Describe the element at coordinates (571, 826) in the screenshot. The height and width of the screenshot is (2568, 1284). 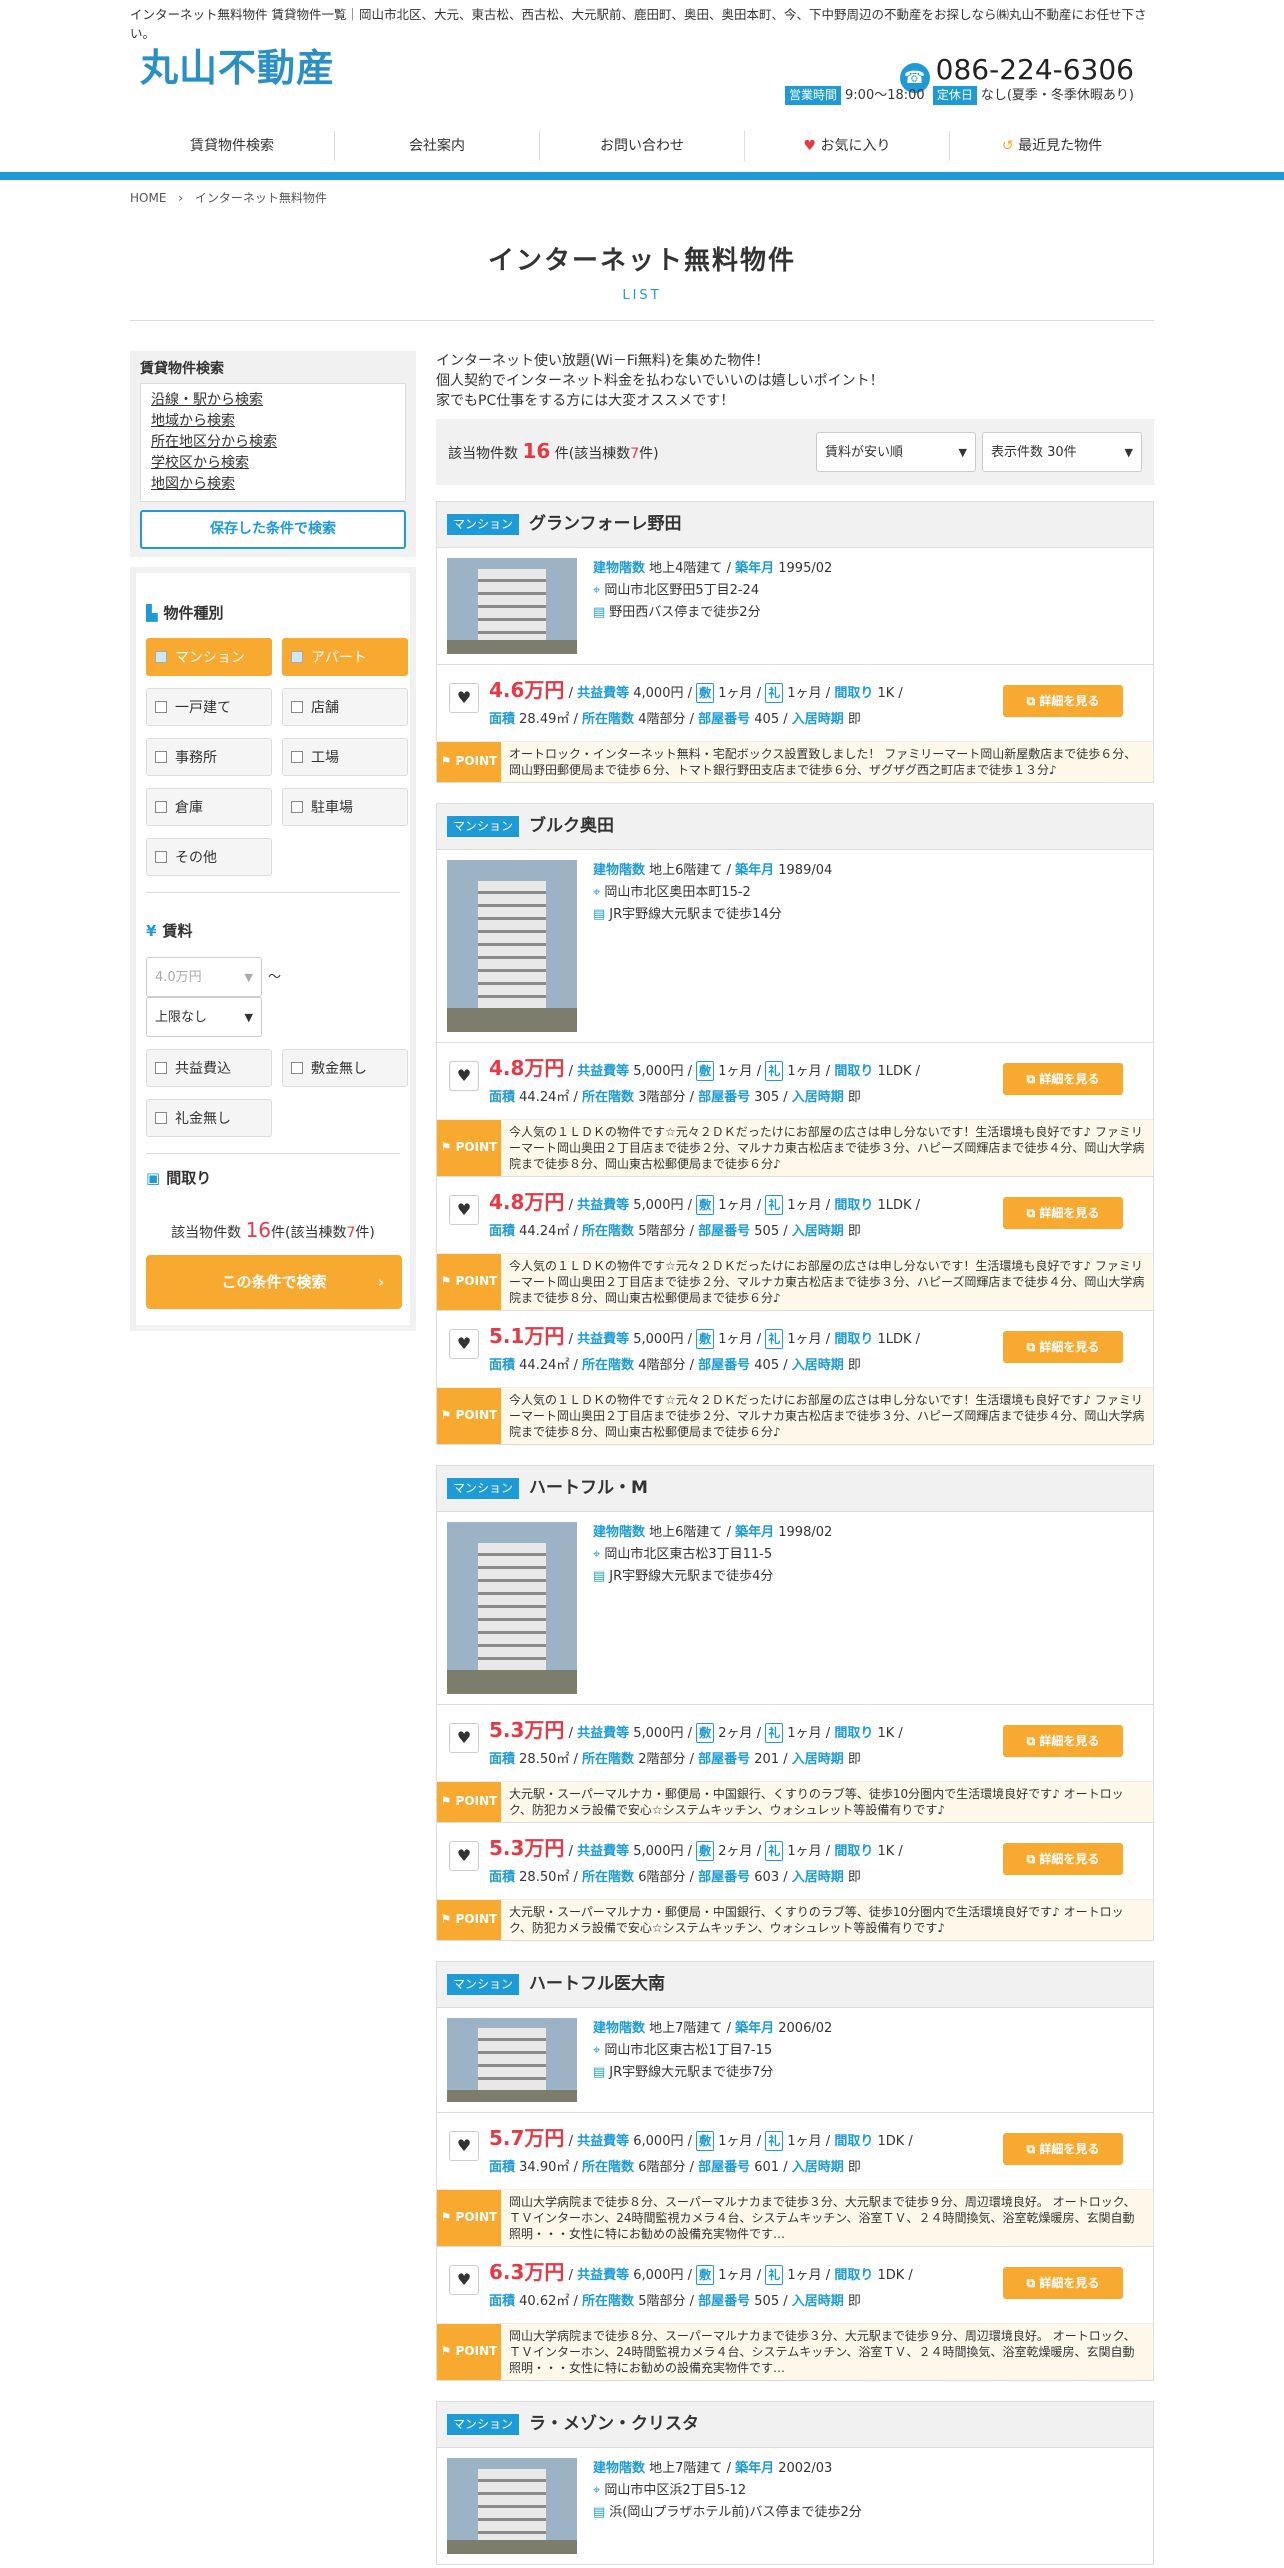
I see `property-name: ブルク奥田` at that location.